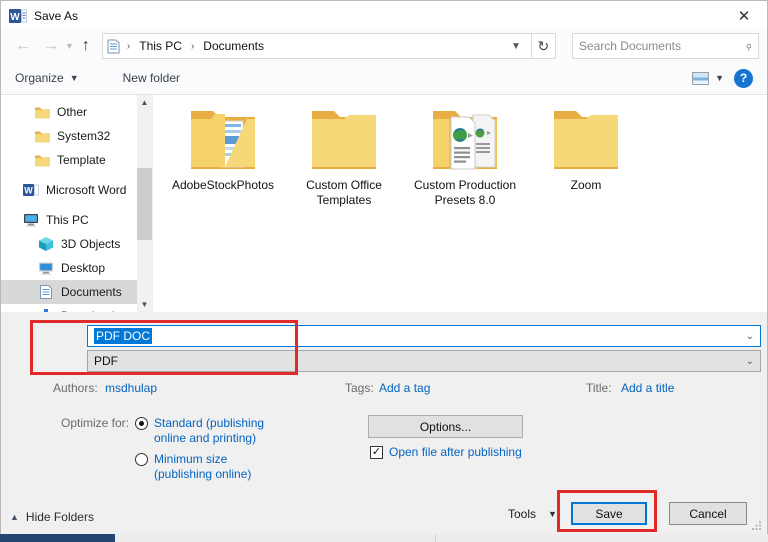 The width and height of the screenshot is (768, 542). I want to click on window-title: Save As, so click(56, 15).